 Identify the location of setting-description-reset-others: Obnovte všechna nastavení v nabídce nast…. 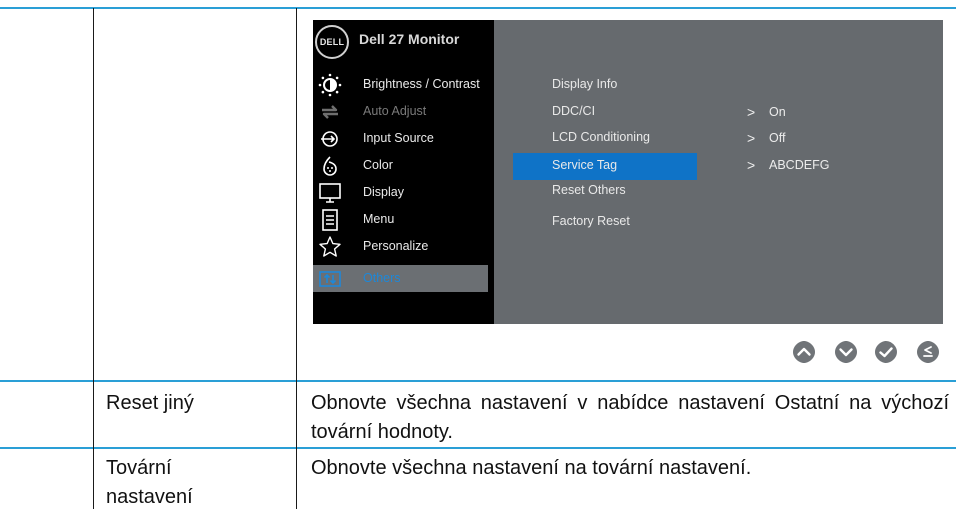
(630, 417).